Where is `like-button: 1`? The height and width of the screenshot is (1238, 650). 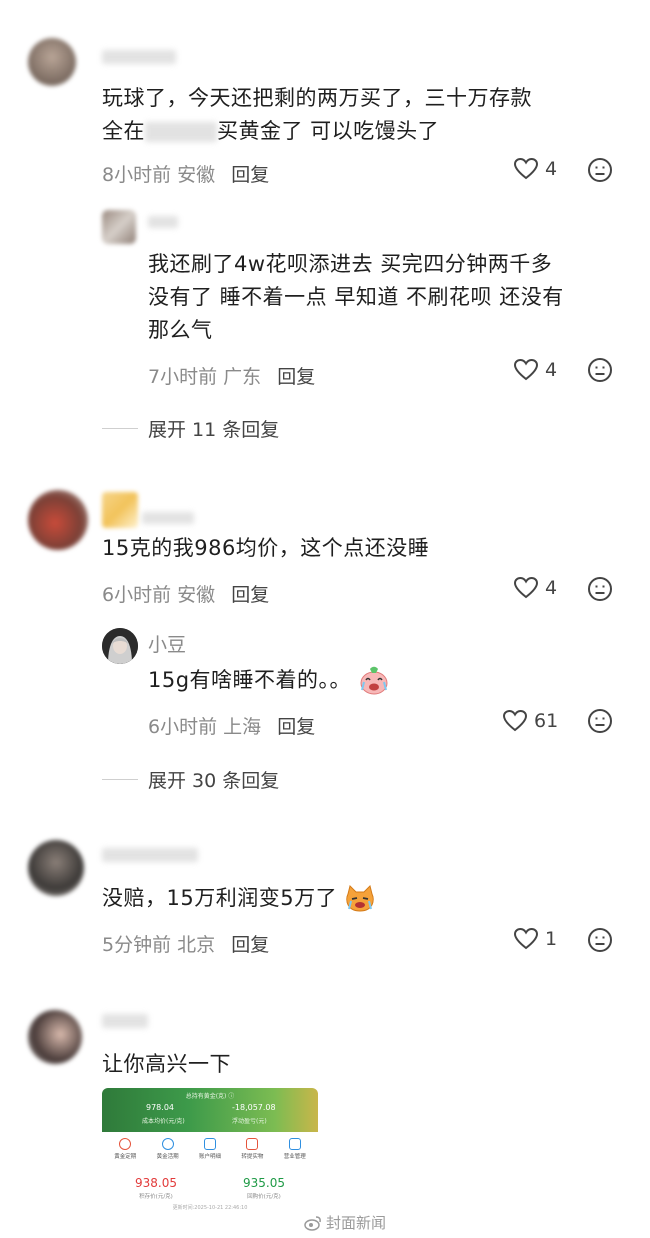
like-button: 1 is located at coordinates (535, 939).